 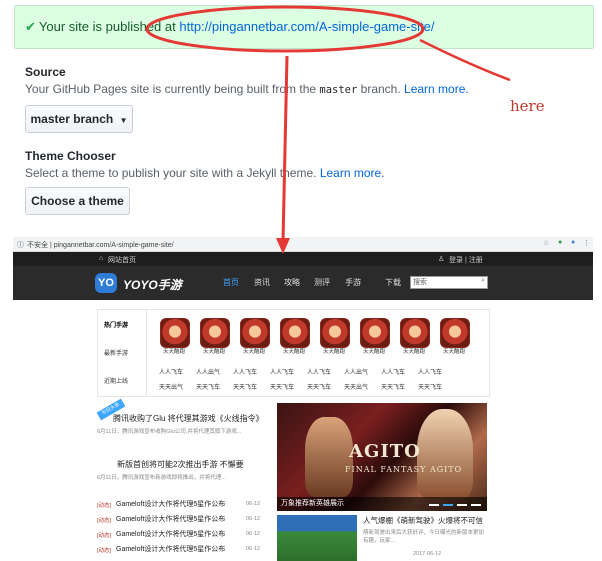 I want to click on home-icon: ⌂, so click(x=101, y=258).